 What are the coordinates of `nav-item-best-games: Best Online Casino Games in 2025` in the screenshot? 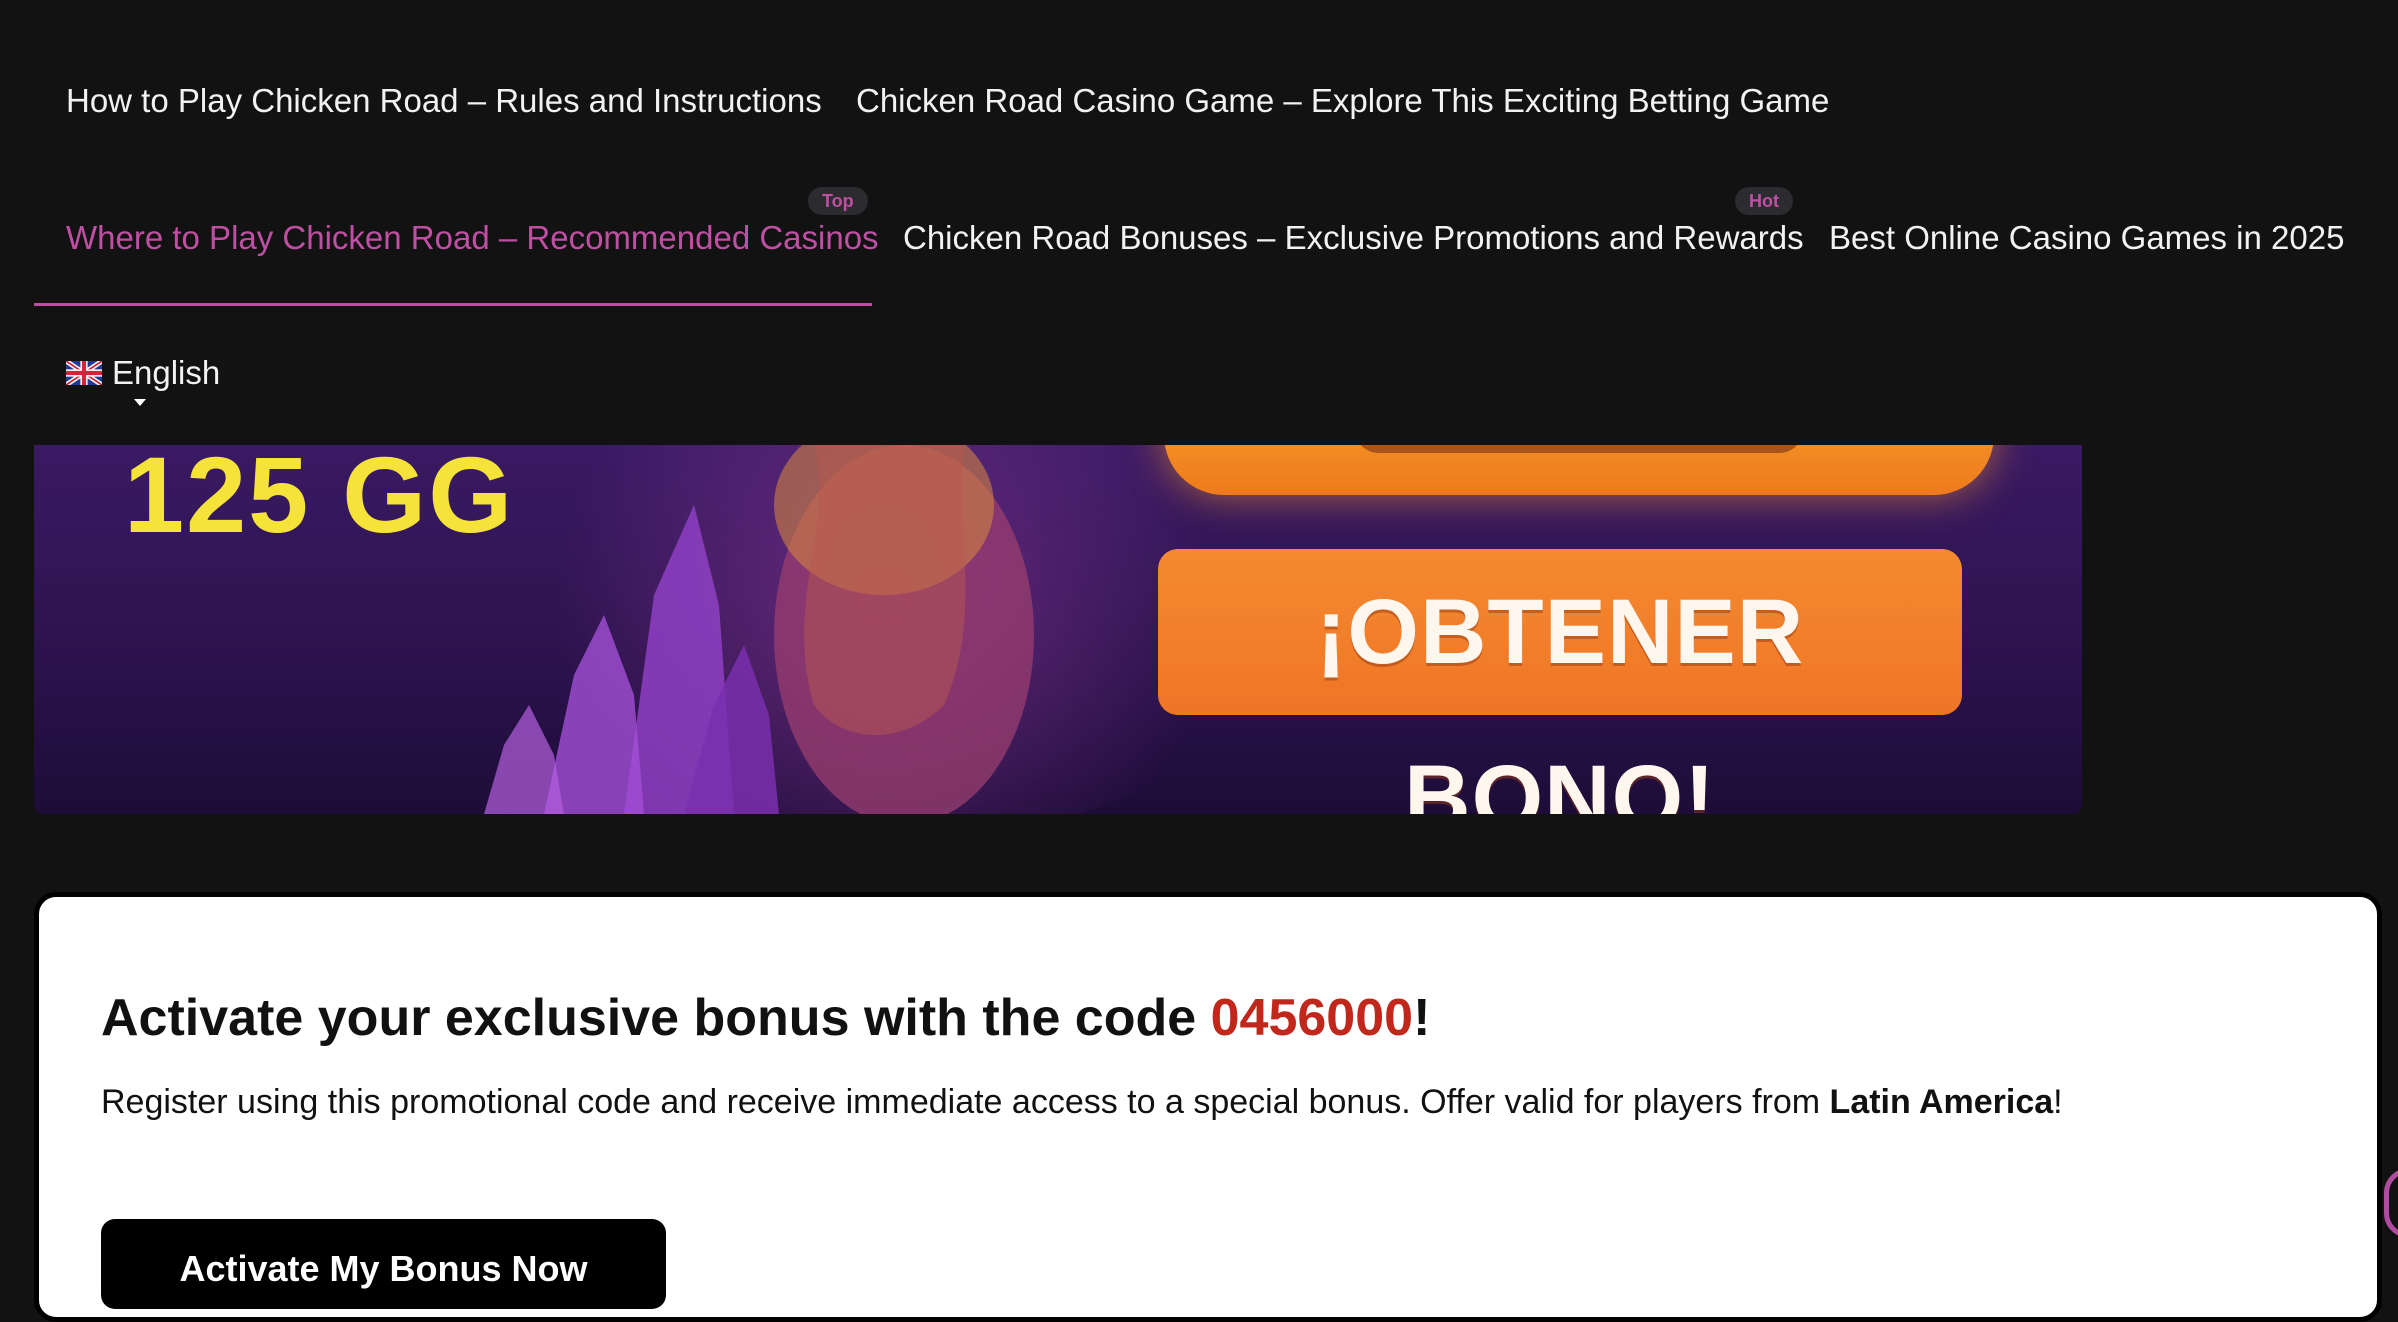 It's located at (2086, 238).